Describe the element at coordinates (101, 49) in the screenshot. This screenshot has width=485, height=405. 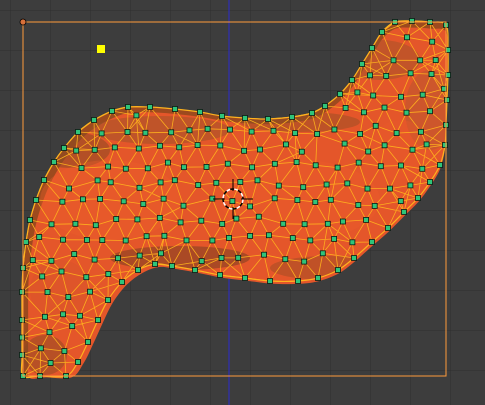
I see `active-vertex-marker` at that location.